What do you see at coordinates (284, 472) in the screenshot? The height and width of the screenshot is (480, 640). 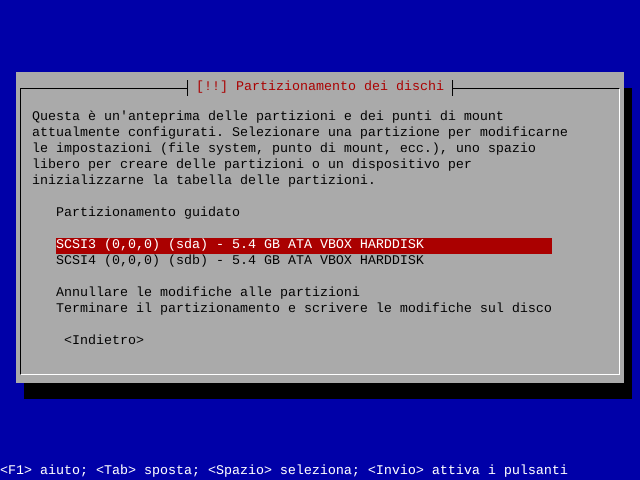 I see `help-line: <F1> aiuto; <Tab> sposta; <Spazio> seleziona; <Invio> attiva i pulsanti` at bounding box center [284, 472].